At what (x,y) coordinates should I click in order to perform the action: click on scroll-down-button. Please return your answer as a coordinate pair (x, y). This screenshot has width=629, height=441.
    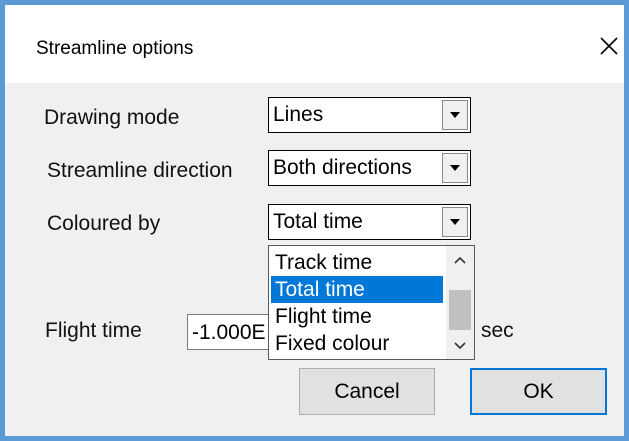
    Looking at the image, I should click on (460, 346).